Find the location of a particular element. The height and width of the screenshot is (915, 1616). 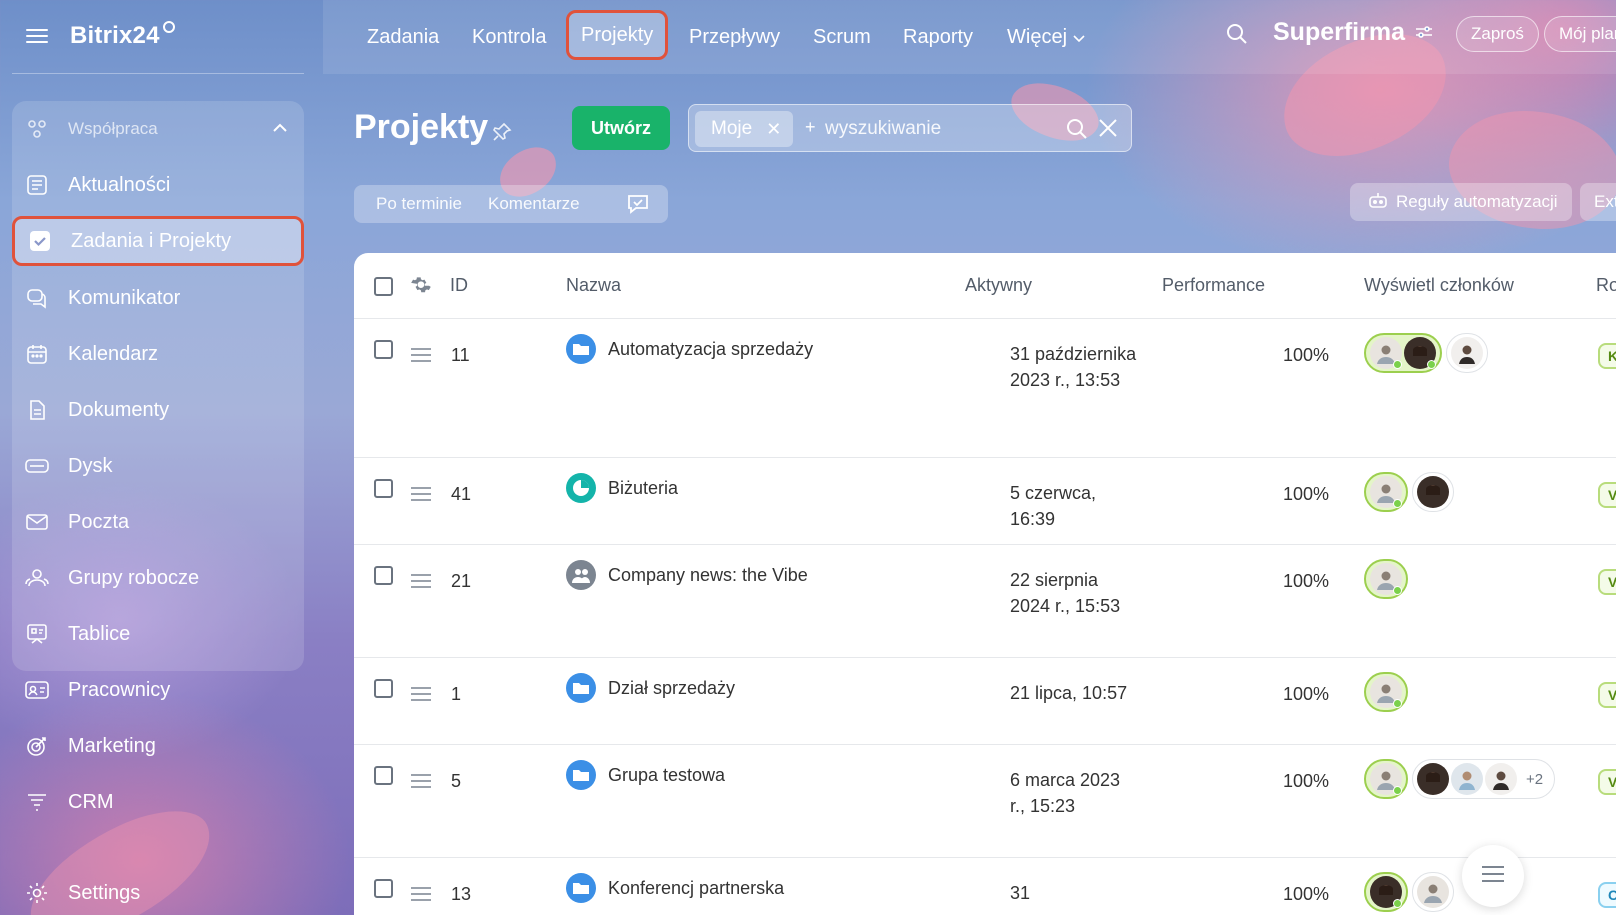

sidebar-item-documents: Dokumenty is located at coordinates (158, 410).